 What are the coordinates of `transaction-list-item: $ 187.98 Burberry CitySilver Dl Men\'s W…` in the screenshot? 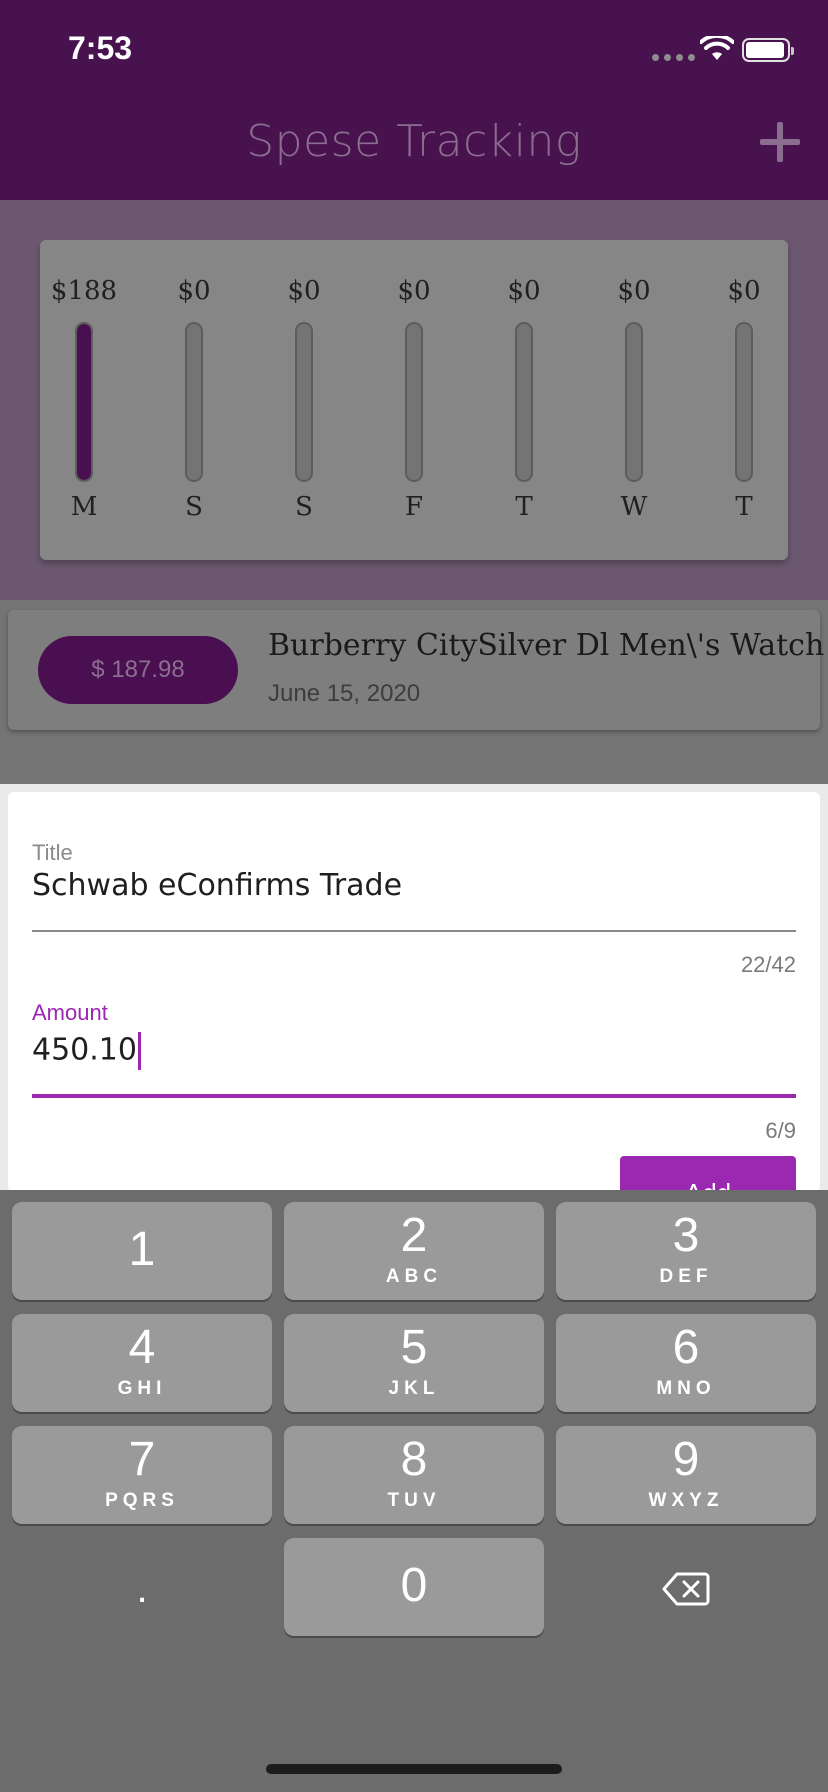 It's located at (416, 670).